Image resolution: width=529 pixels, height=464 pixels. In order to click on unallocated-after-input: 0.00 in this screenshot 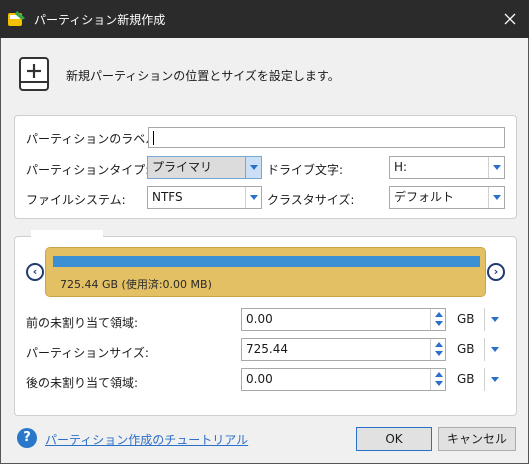, I will do `click(343, 379)`.